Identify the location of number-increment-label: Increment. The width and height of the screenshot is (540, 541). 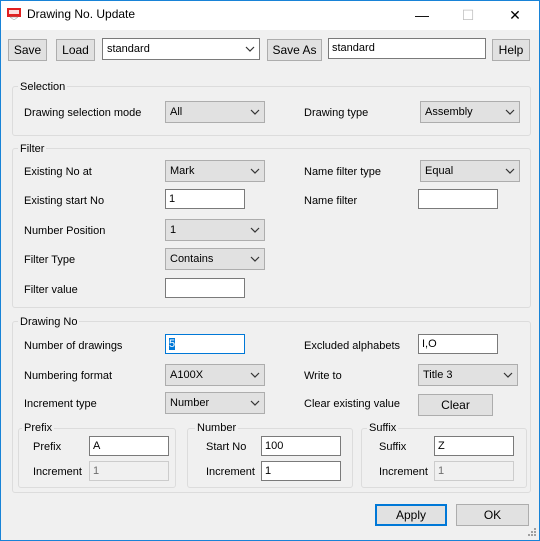
(230, 472).